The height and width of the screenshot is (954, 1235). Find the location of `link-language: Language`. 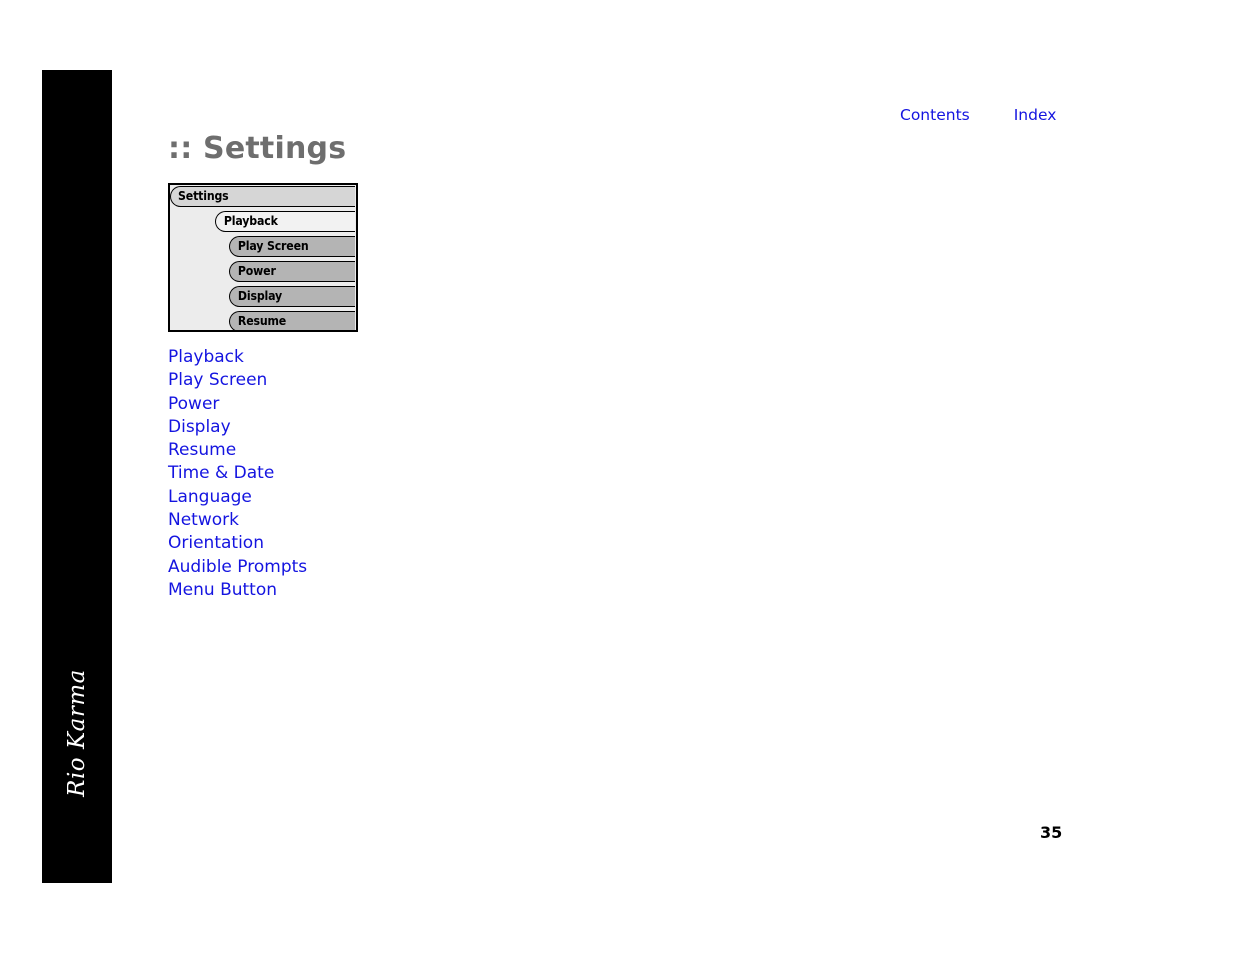

link-language: Language is located at coordinates (368, 497).